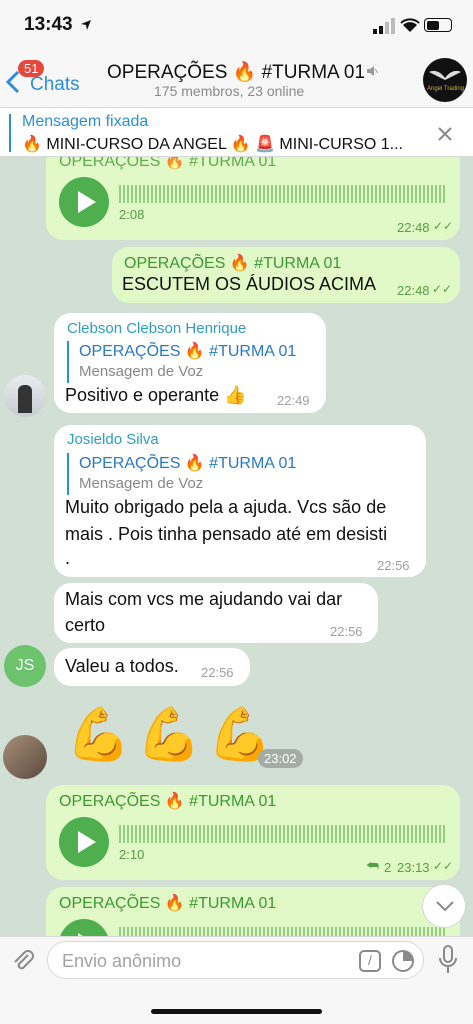  What do you see at coordinates (132, 854) in the screenshot?
I see `voice-duration: 2:10` at bounding box center [132, 854].